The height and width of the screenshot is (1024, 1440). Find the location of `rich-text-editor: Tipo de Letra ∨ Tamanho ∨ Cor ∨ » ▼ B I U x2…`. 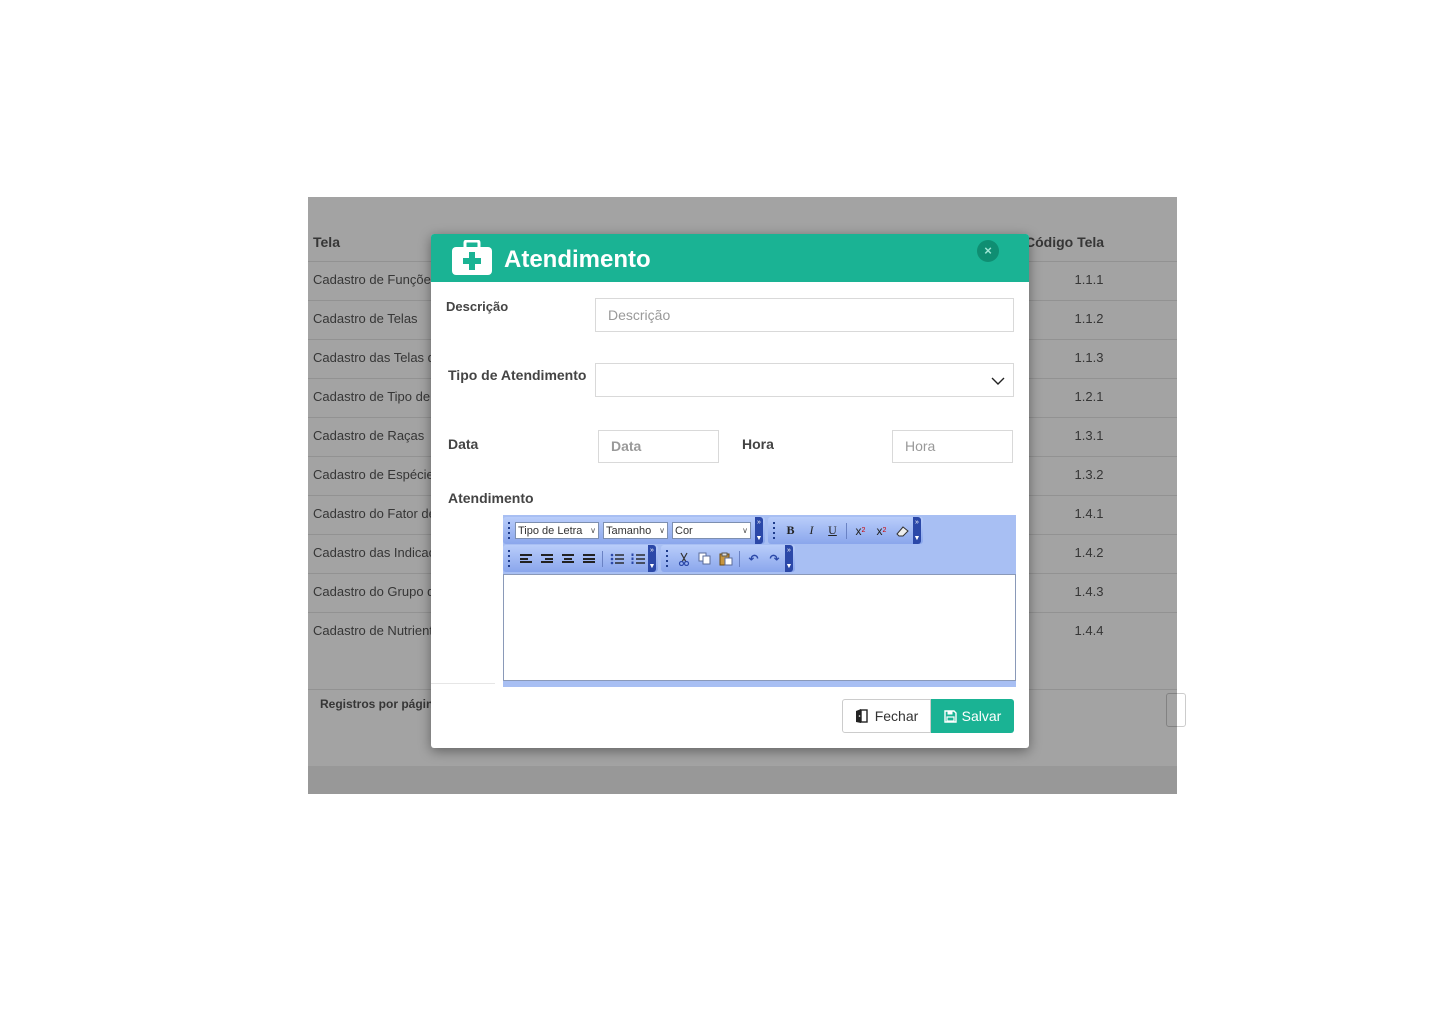

rich-text-editor: Tipo de Letra ∨ Tamanho ∨ Cor ∨ » ▼ B I U x2… is located at coordinates (759, 601).